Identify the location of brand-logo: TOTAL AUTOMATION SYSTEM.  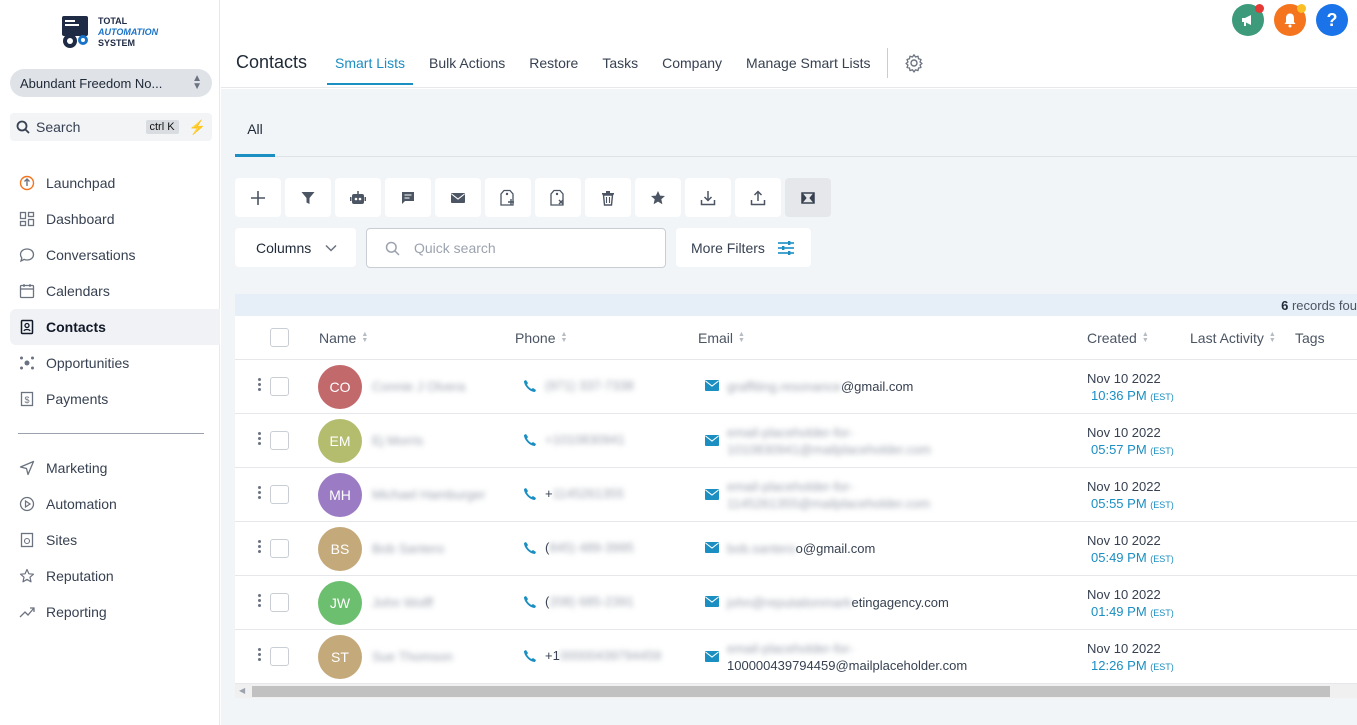
(109, 32).